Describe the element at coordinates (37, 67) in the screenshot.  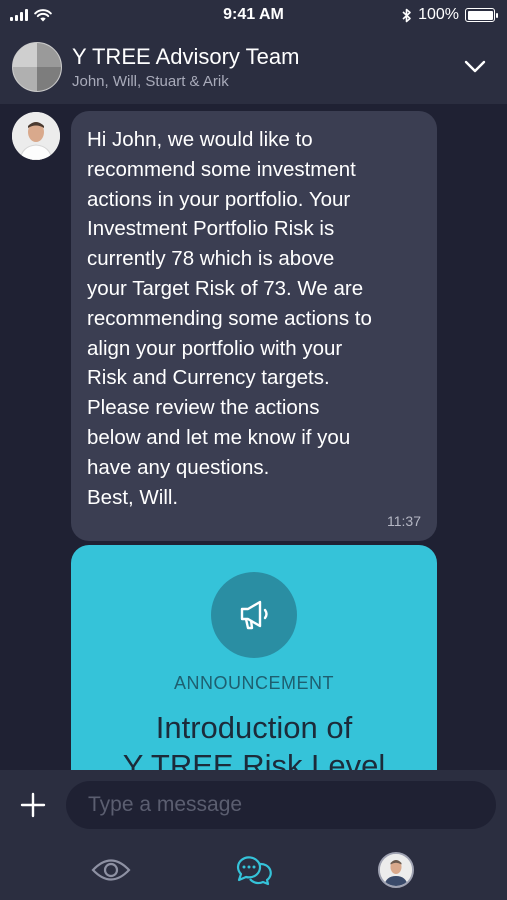
I see `group-avatar` at that location.